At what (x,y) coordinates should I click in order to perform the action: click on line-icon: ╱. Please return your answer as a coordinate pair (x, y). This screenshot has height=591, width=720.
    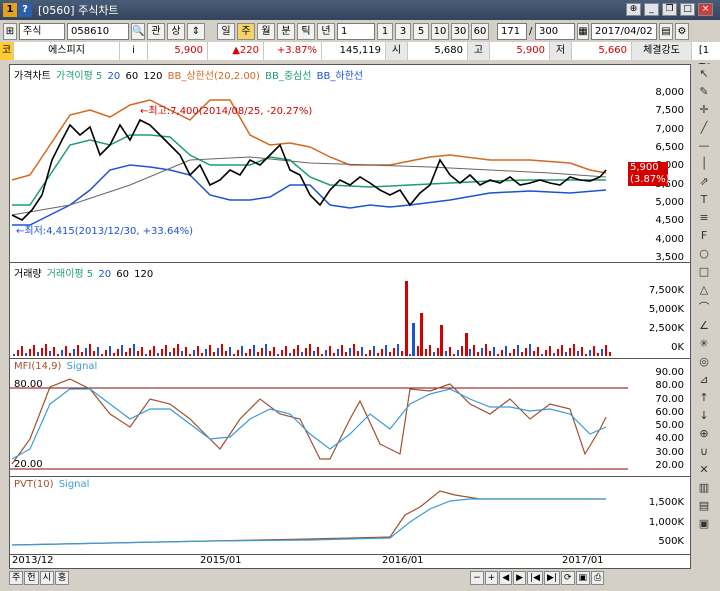
    Looking at the image, I should click on (704, 127).